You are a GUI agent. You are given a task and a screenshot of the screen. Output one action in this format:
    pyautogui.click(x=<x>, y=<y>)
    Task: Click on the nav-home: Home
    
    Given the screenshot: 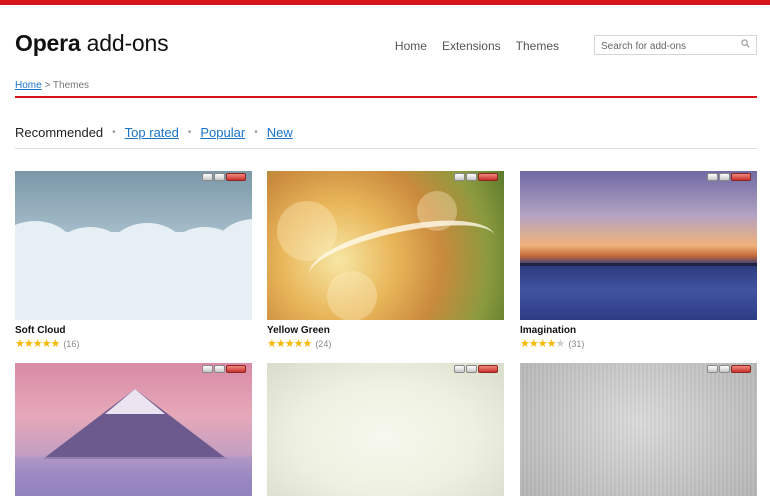 What is the action you would take?
    pyautogui.click(x=411, y=46)
    